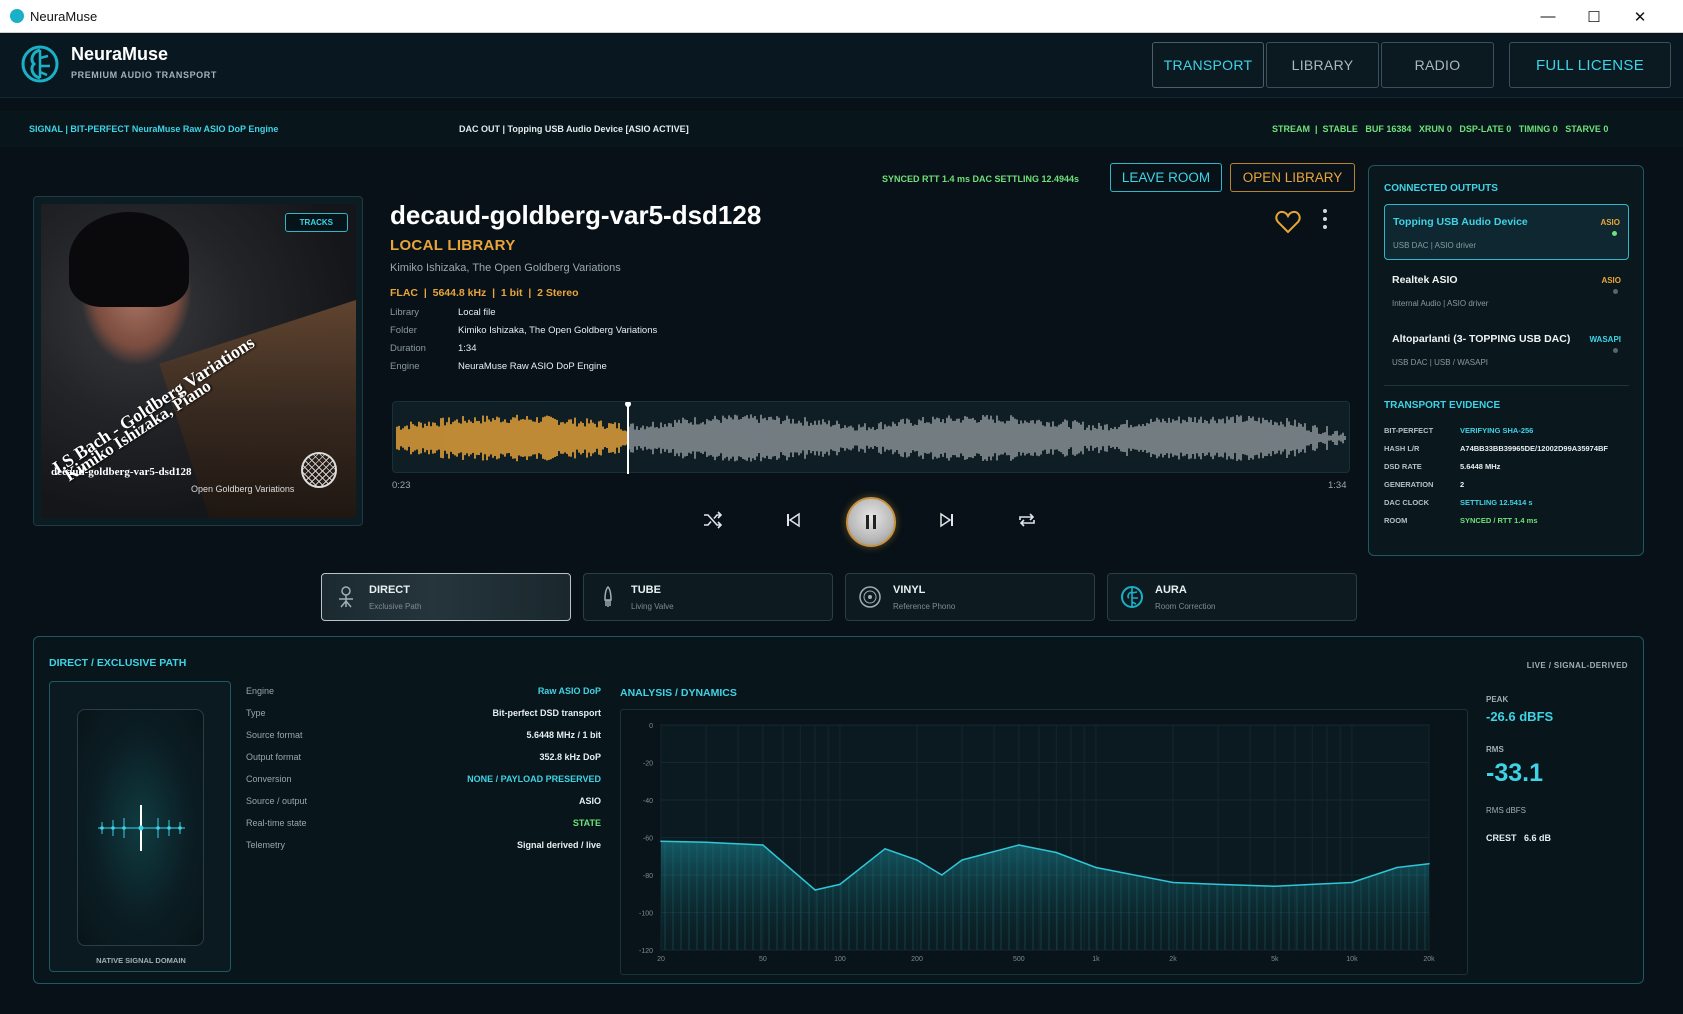 The image size is (1683, 1014). What do you see at coordinates (1019, 959) in the screenshot?
I see `x-tick-label: 500` at bounding box center [1019, 959].